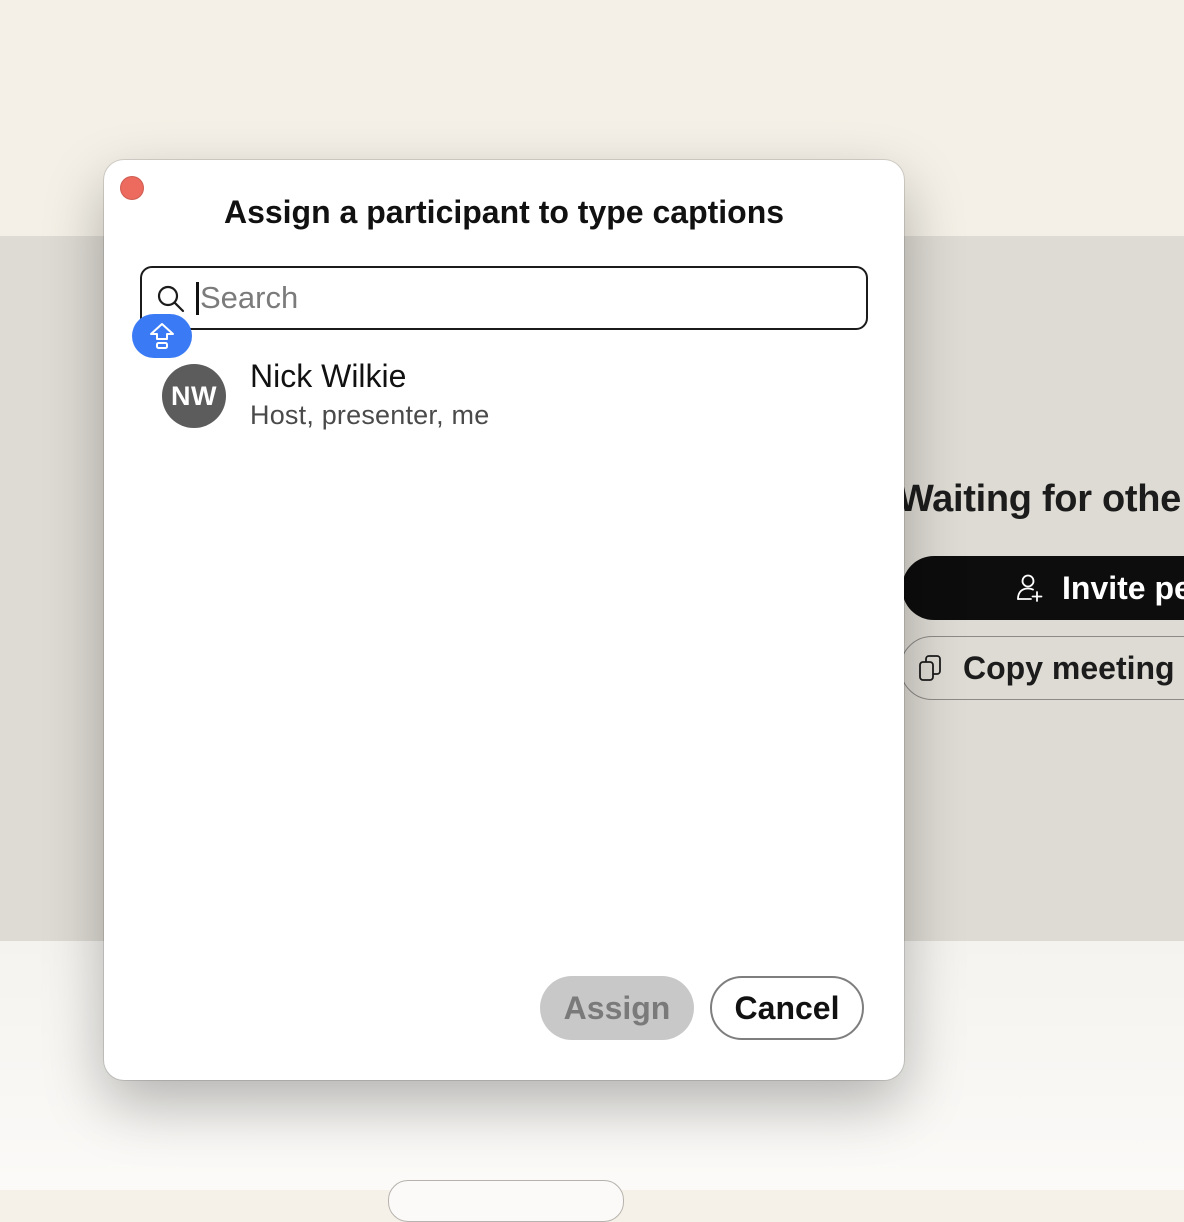 The image size is (1184, 1222). Describe the element at coordinates (171, 299) in the screenshot. I see `search-icon` at that location.